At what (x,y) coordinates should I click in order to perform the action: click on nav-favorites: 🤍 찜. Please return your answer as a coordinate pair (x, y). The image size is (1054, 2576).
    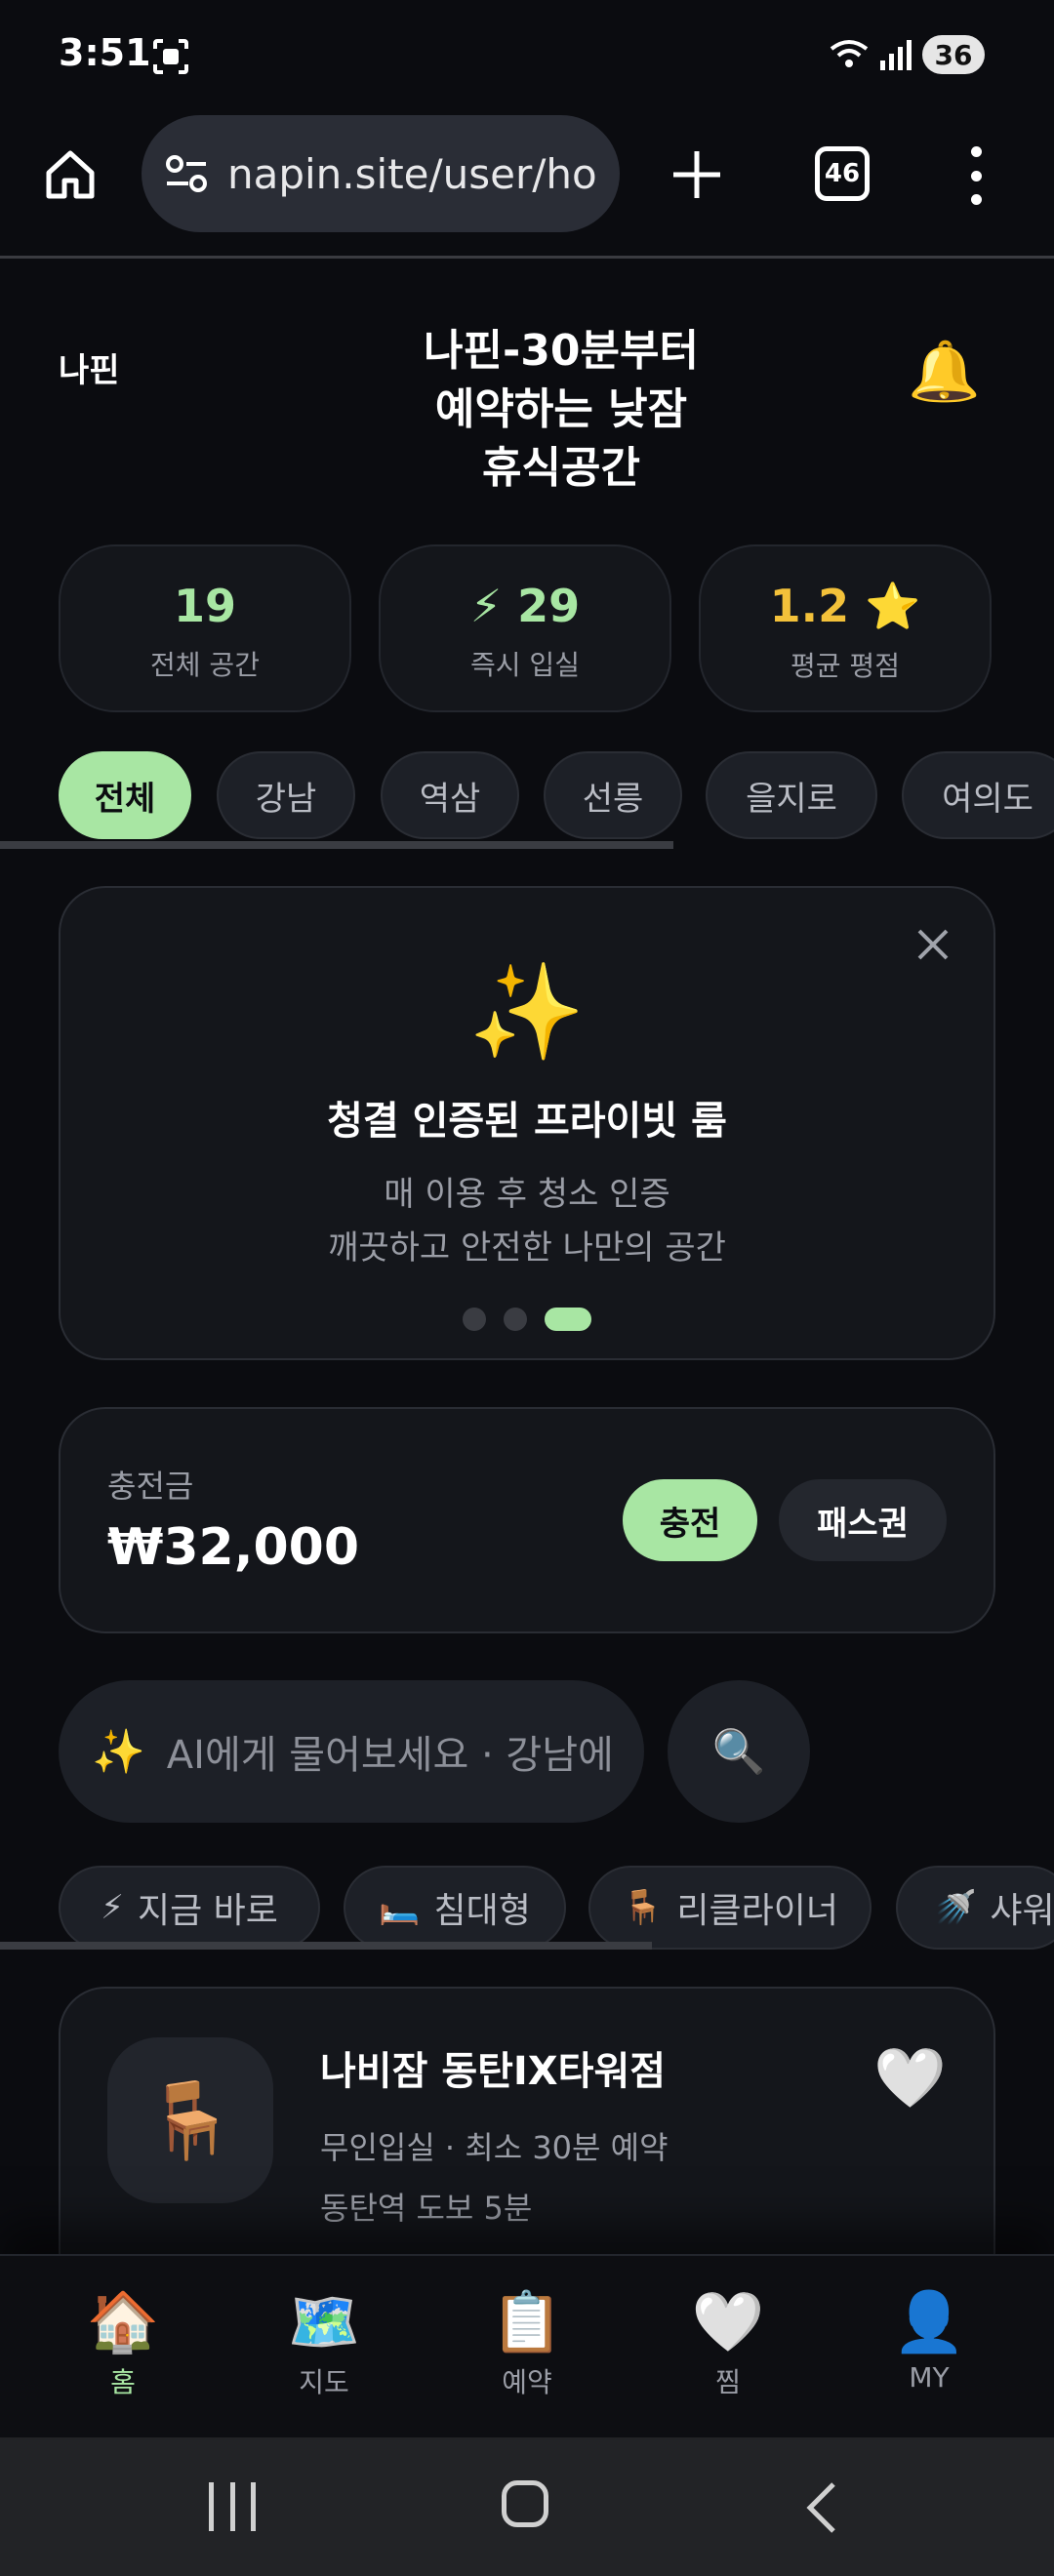
    Looking at the image, I should click on (728, 2343).